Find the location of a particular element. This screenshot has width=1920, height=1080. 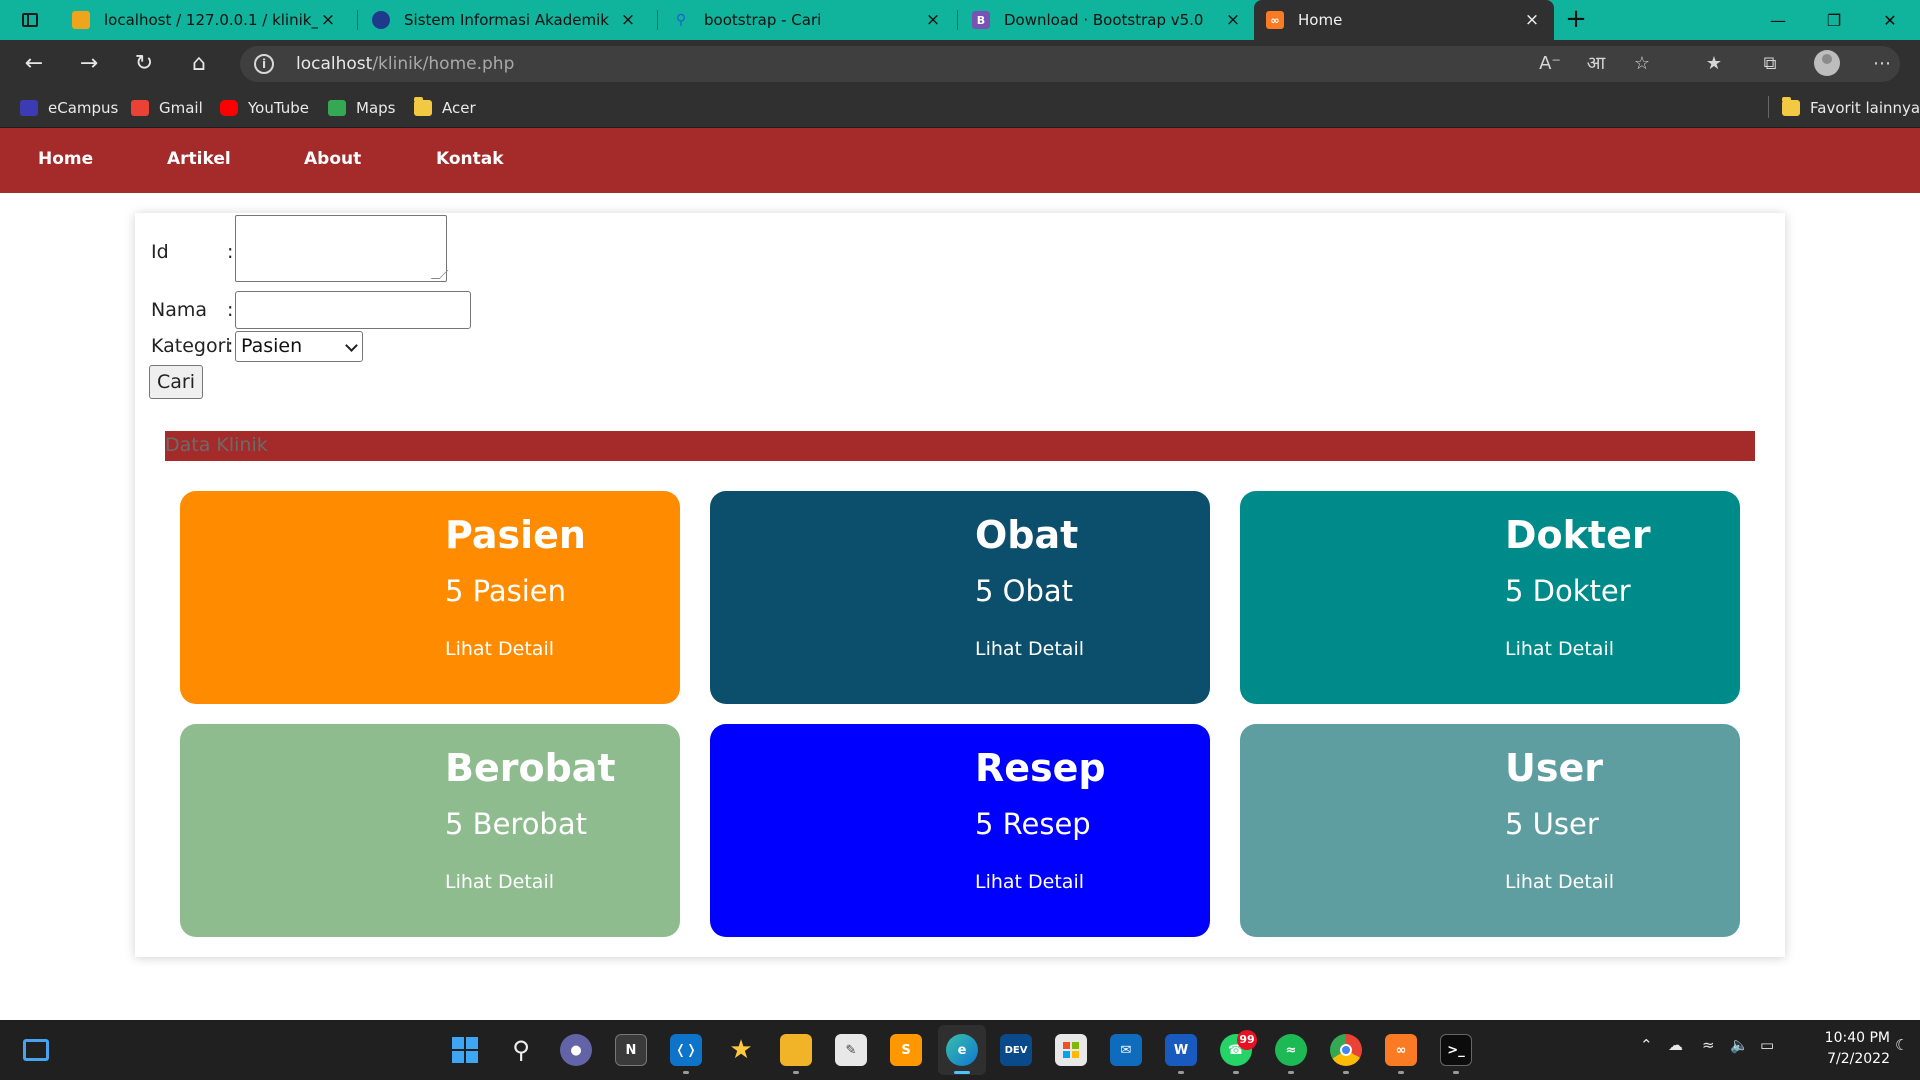

clock-date: 7/2/2022 is located at coordinates (1858, 1059).